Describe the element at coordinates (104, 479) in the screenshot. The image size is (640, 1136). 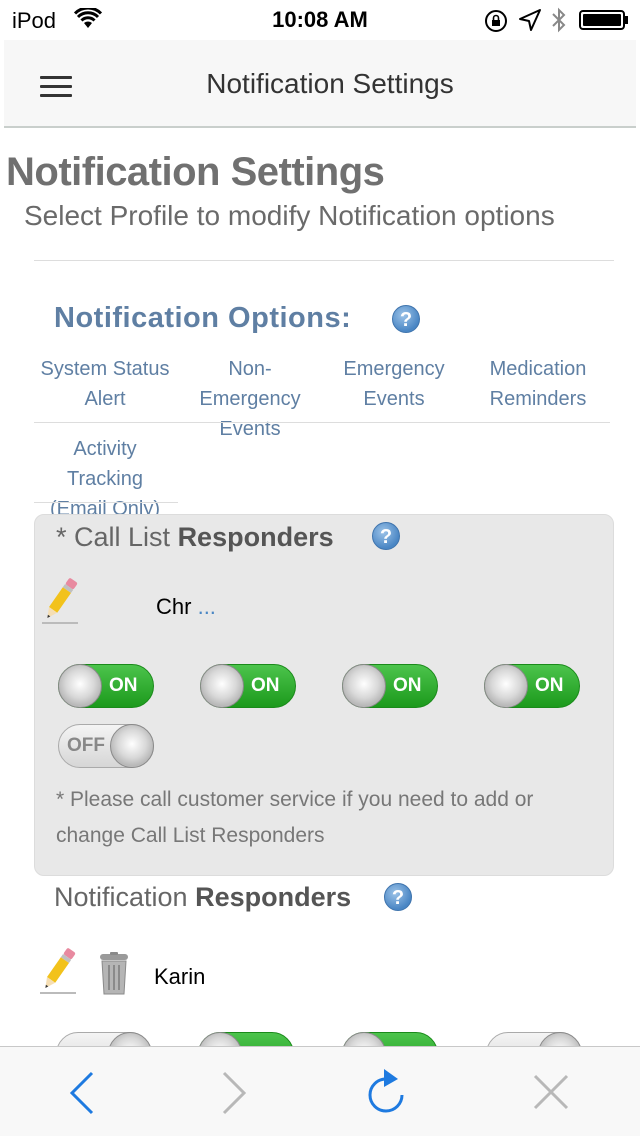
I see `option-column-activity-tracking: Activity Tracking (Email Only)` at that location.